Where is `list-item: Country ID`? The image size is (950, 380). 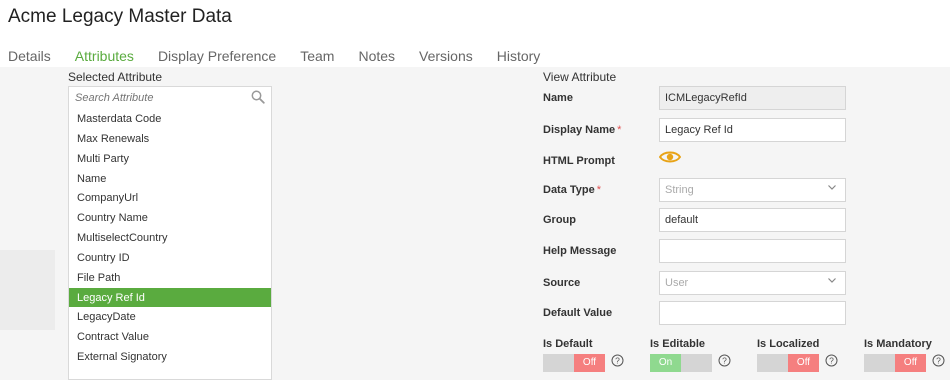
list-item: Country ID is located at coordinates (170, 258).